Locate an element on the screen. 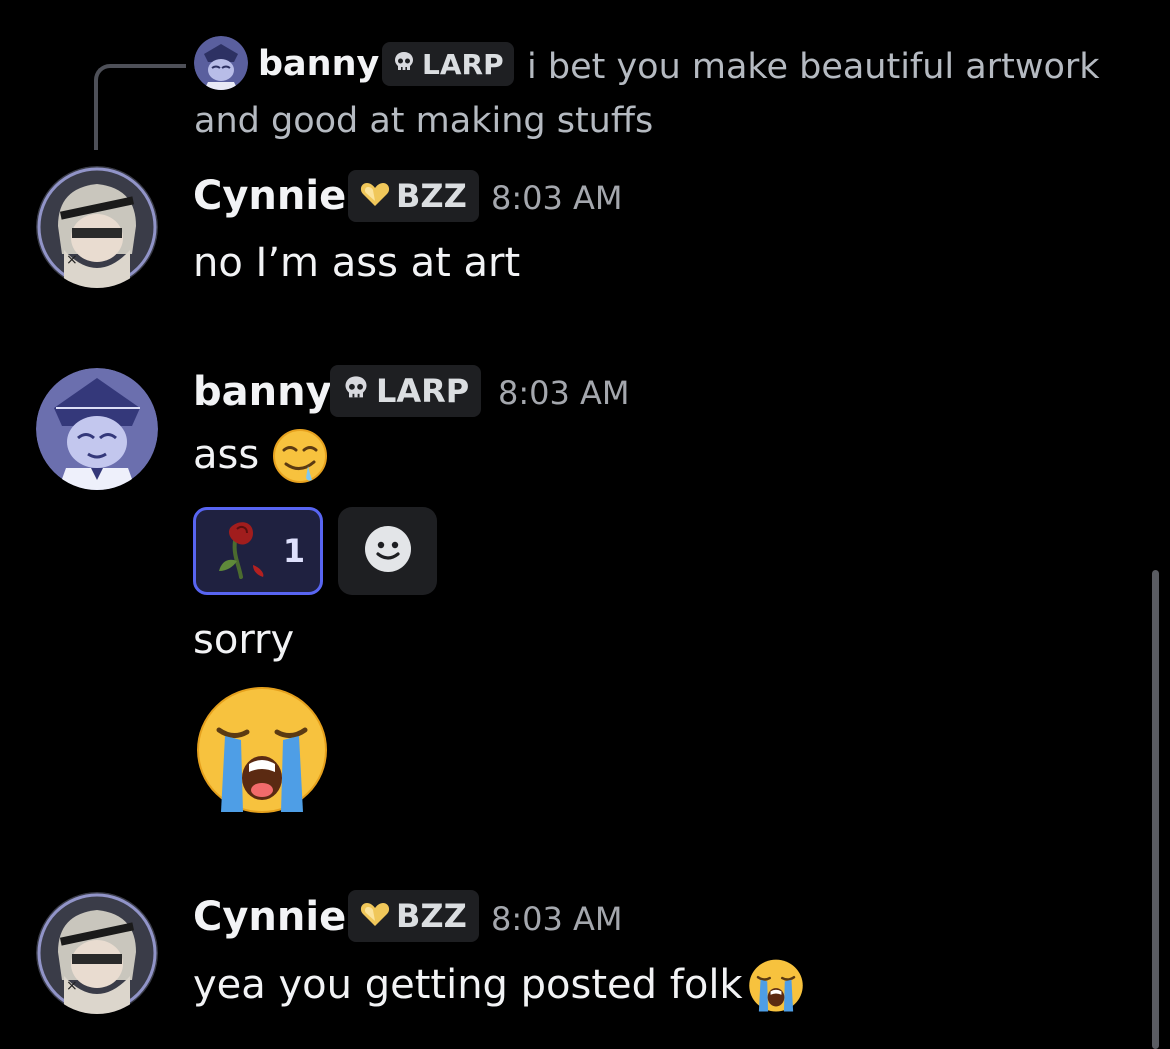 Image resolution: width=1170 pixels, height=1049 pixels. reaction-wilted-rose: 1 is located at coordinates (258, 551).